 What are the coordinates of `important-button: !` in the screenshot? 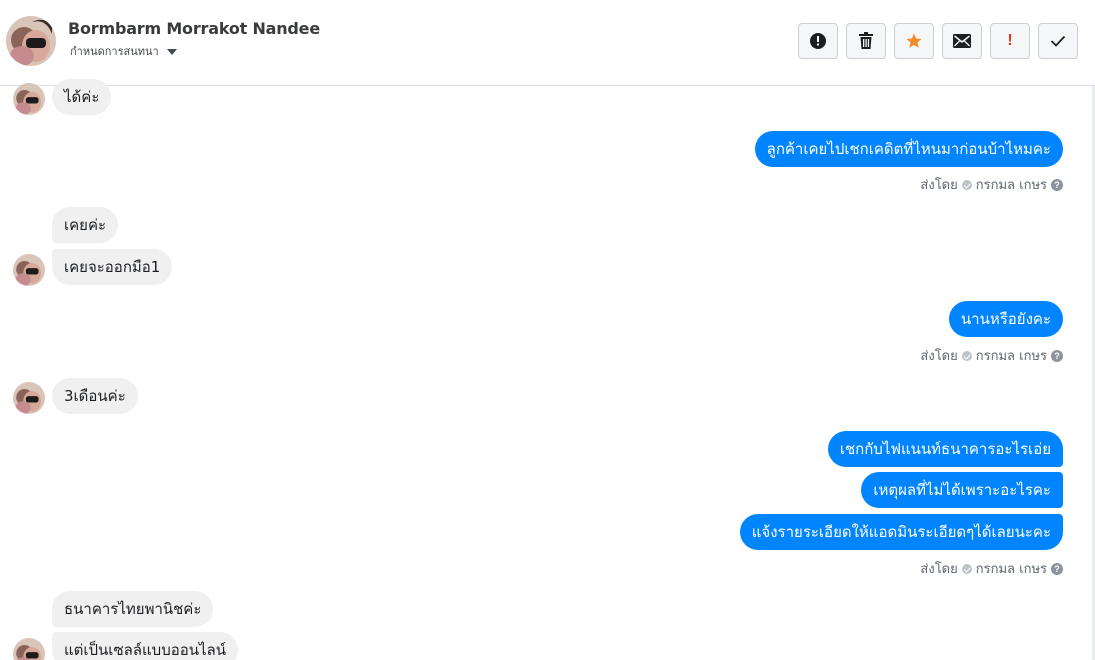 It's located at (1010, 41).